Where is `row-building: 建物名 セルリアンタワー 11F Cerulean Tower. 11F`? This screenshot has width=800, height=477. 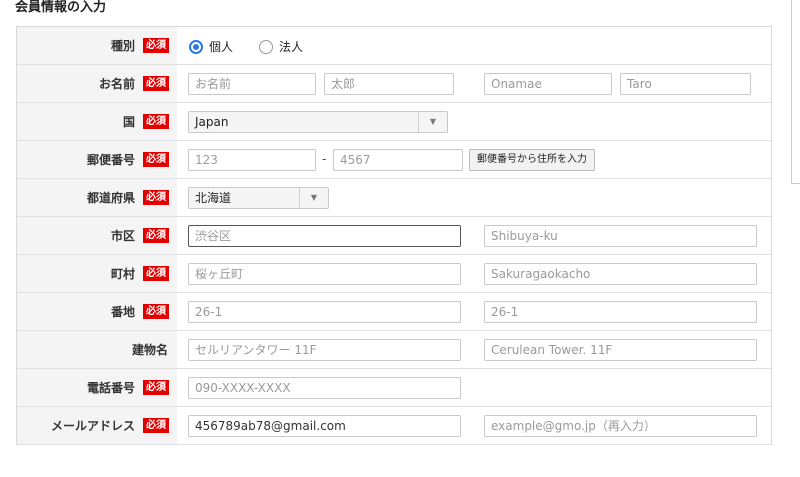
row-building: 建物名 セルリアンタワー 11F Cerulean Tower. 11F is located at coordinates (394, 350).